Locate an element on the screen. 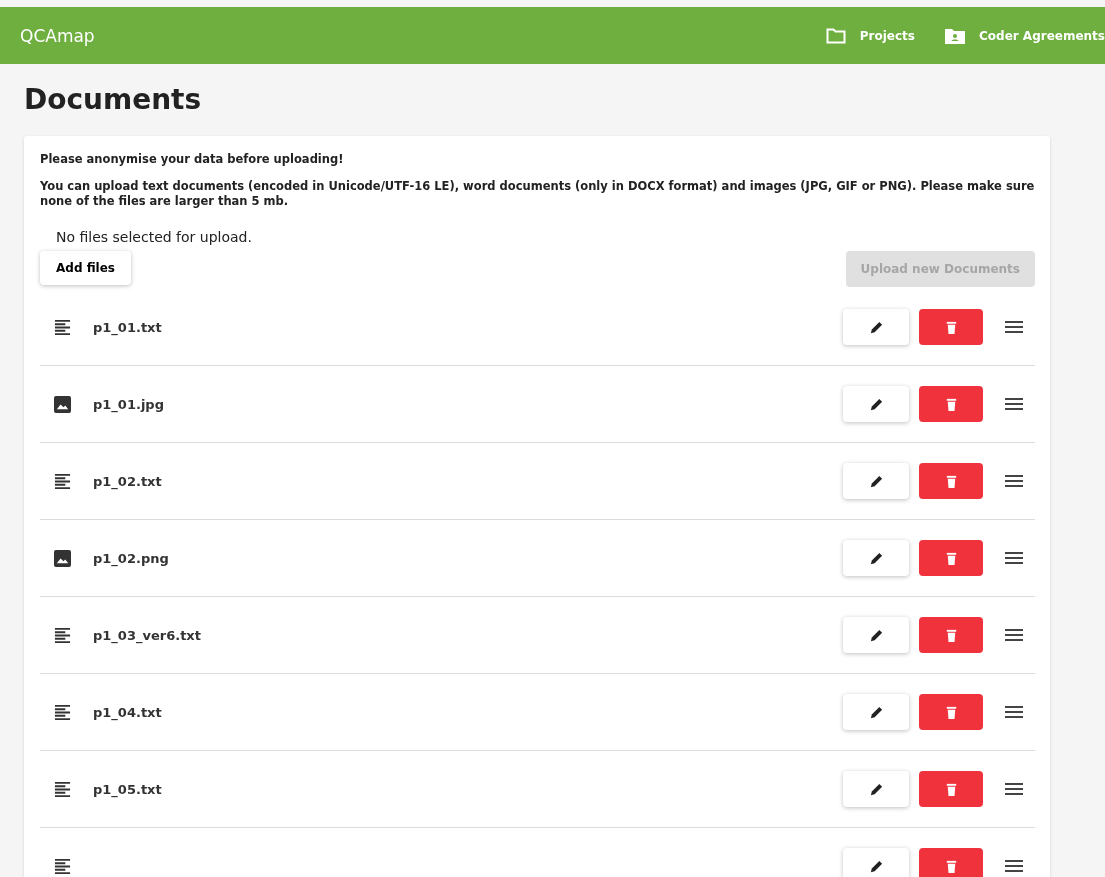 This screenshot has width=1105, height=877. page-title: Documents is located at coordinates (113, 100).